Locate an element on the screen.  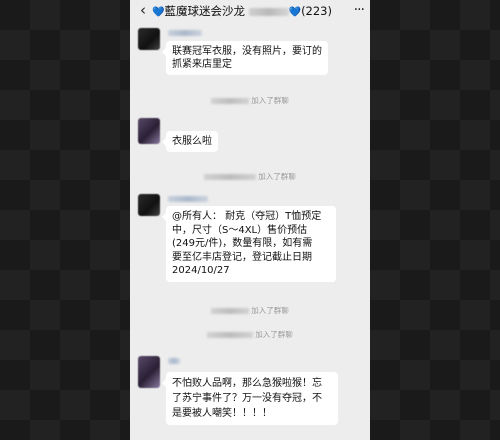
group-name: 藍魔球迷会沙龙 is located at coordinates (204, 11).